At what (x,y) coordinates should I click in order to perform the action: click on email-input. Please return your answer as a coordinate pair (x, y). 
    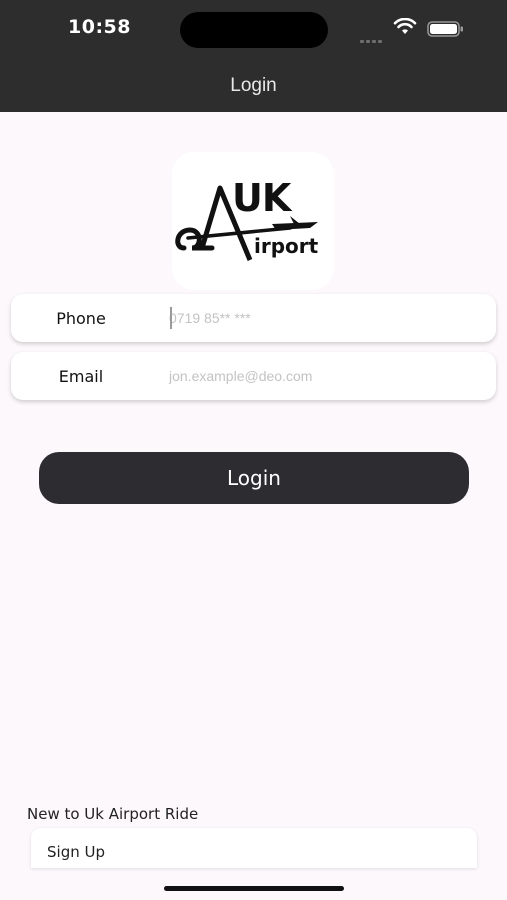
    Looking at the image, I should click on (324, 376).